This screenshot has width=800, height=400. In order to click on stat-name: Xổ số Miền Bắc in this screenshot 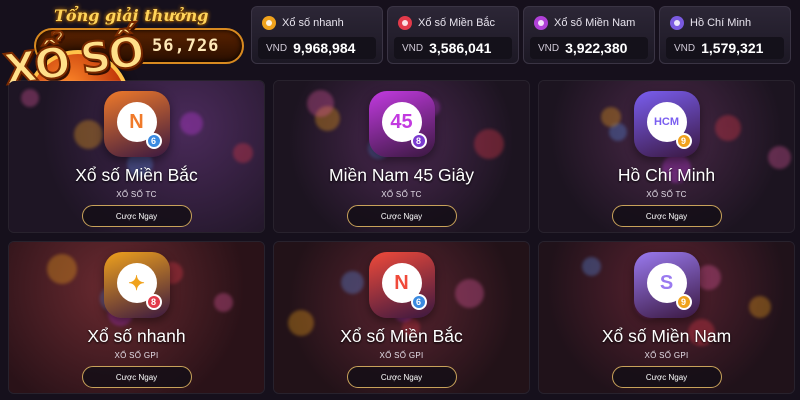, I will do `click(457, 23)`.